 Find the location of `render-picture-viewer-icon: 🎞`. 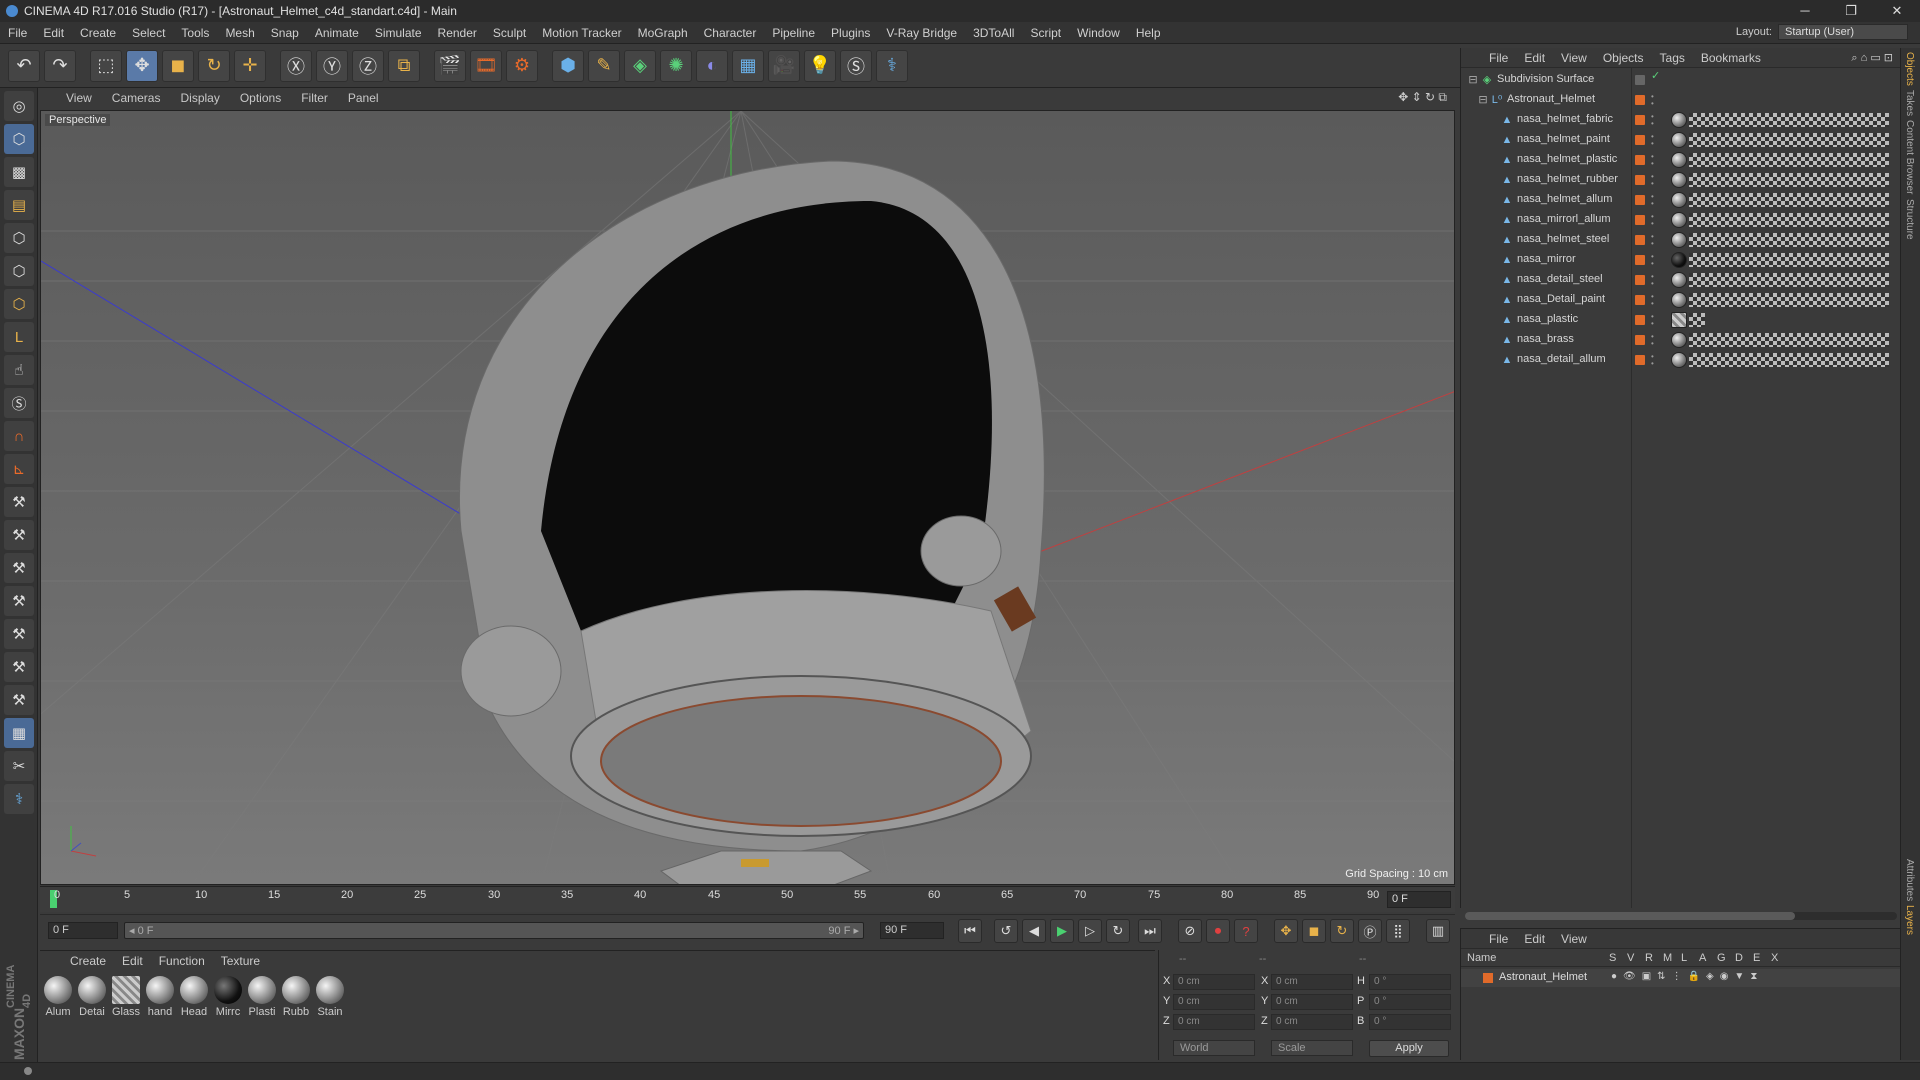

render-picture-viewer-icon: 🎞 is located at coordinates (486, 65).